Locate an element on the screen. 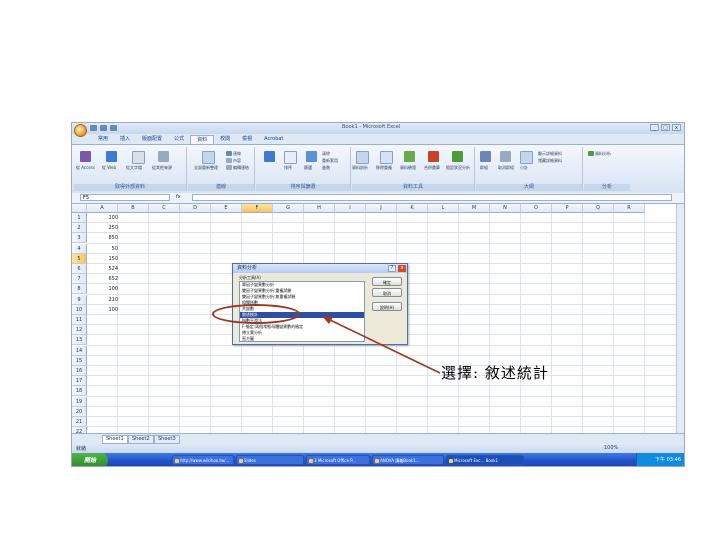 This screenshot has height=540, width=720. tab-home: 常用 is located at coordinates (103, 139).